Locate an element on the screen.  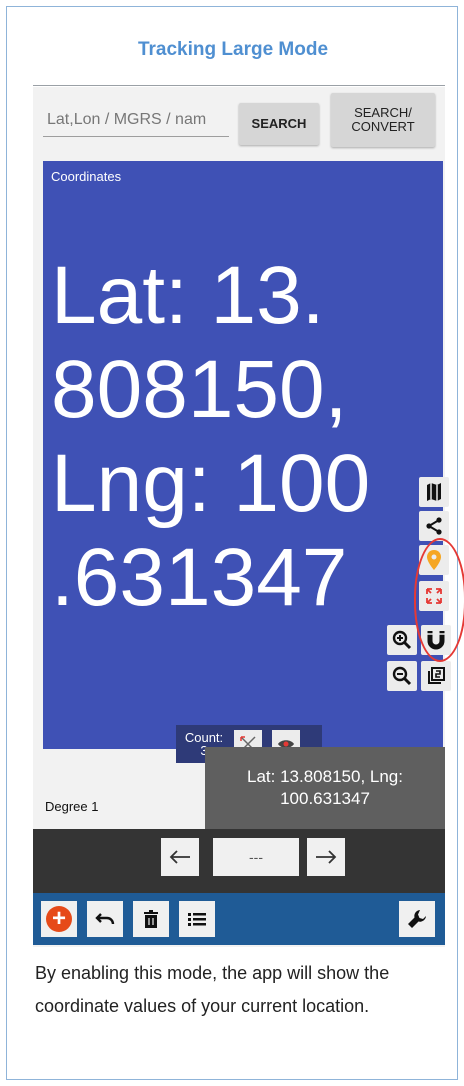
previous-button is located at coordinates (180, 857).